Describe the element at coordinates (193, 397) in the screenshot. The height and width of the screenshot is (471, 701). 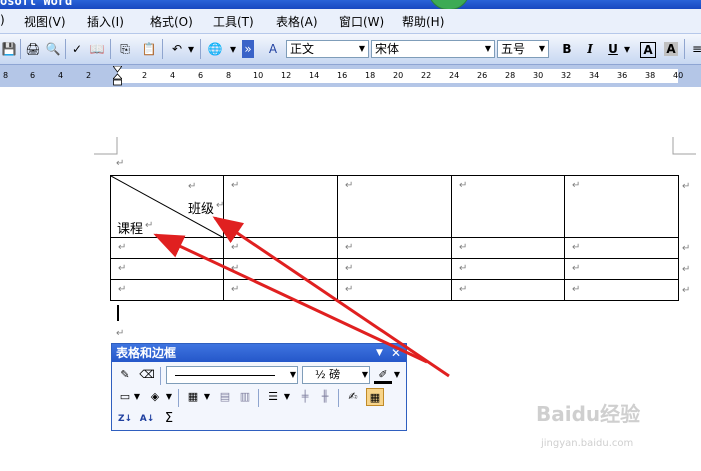
I see `insert-table-icon: ▦` at that location.